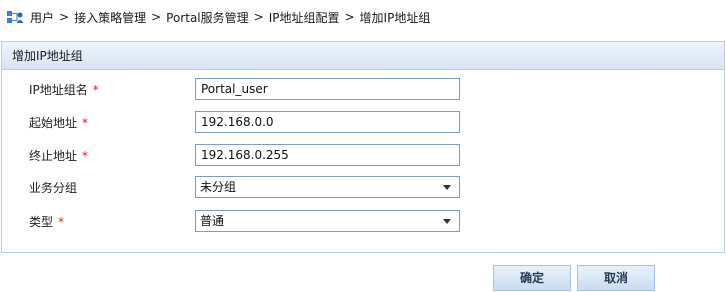  I want to click on type-label: 类型 *, so click(47, 222).